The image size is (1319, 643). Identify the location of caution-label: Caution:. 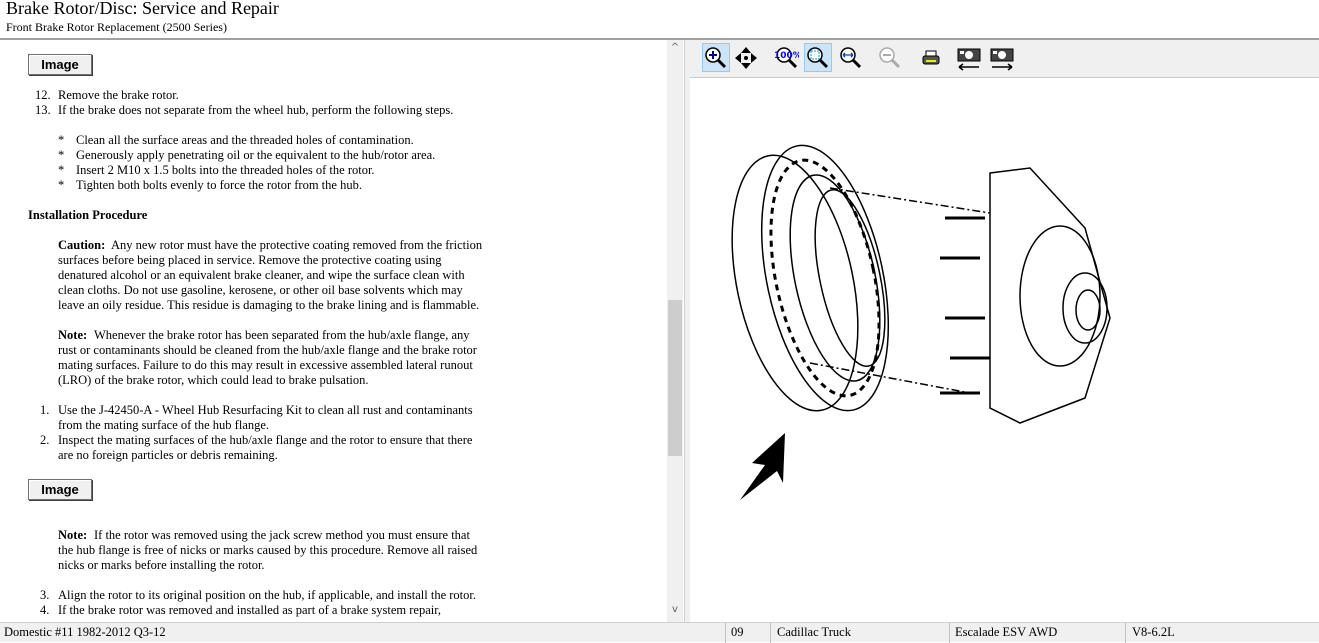
(82, 245).